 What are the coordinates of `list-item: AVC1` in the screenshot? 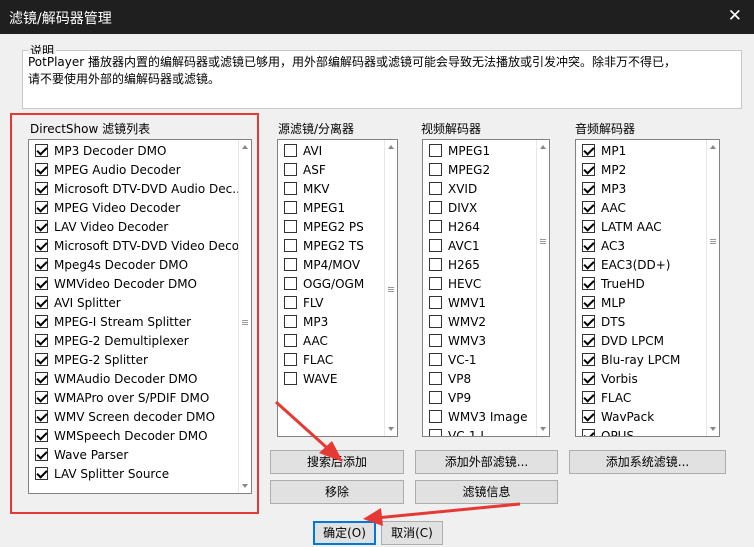 It's located at (454, 245).